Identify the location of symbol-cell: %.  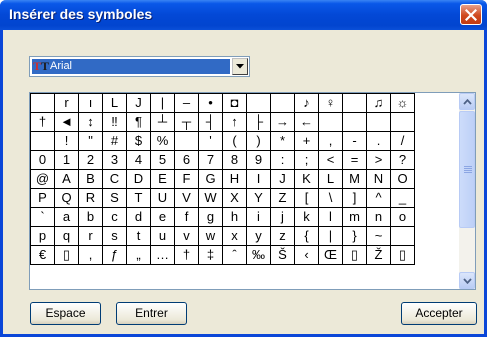
(162, 141).